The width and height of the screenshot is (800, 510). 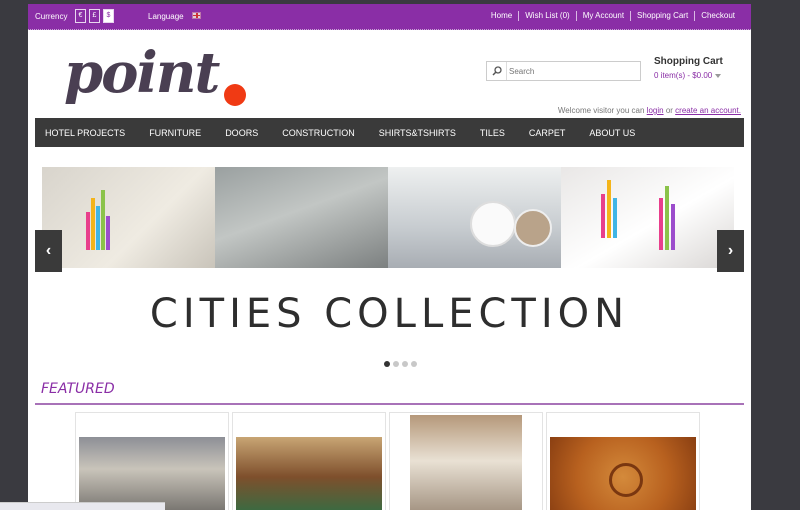 I want to click on slider-prev-button: ‹, so click(x=48, y=251).